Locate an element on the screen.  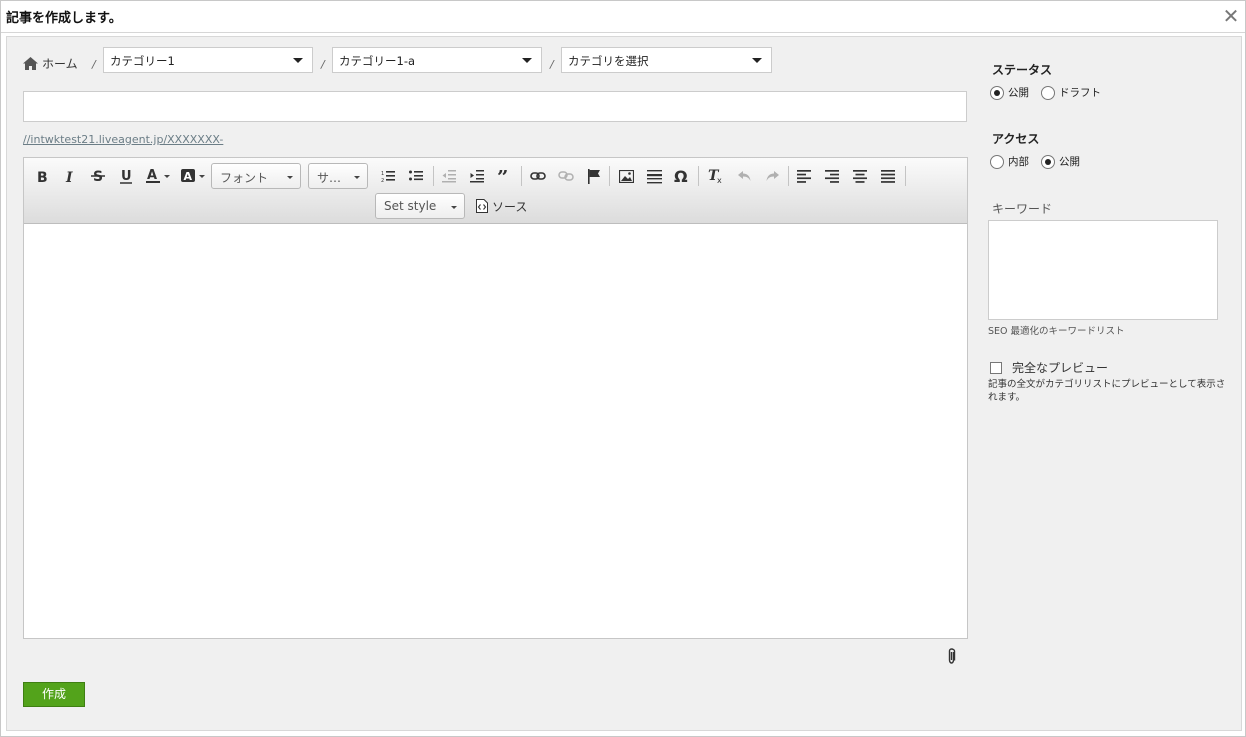
style-combo: Set style is located at coordinates (420, 206).